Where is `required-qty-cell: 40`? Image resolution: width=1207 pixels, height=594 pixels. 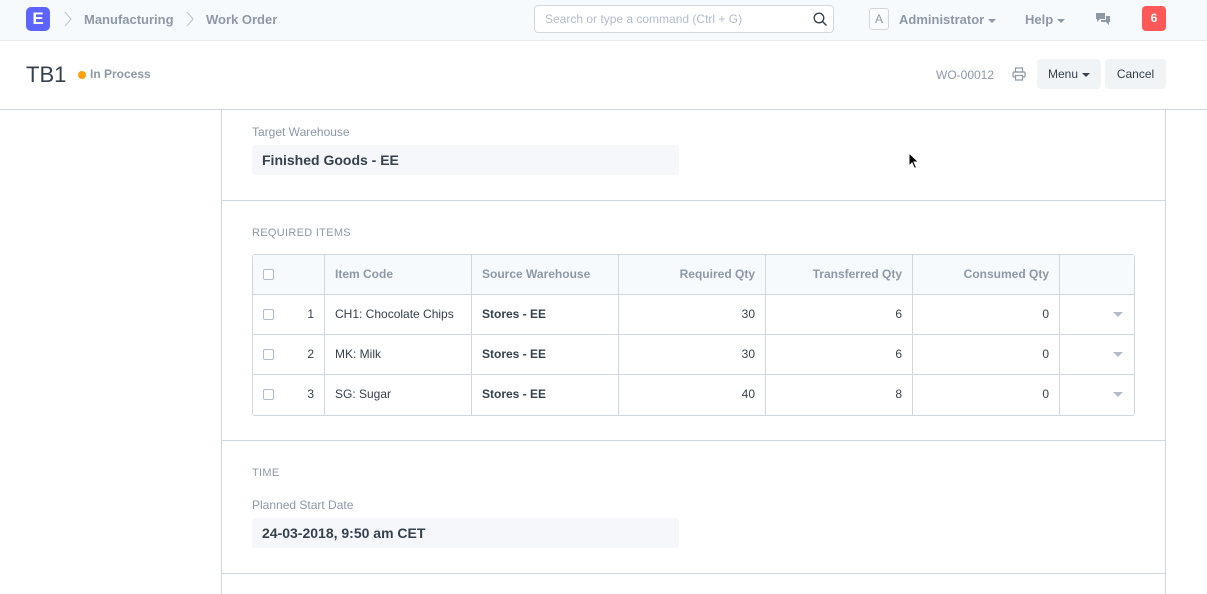 required-qty-cell: 40 is located at coordinates (692, 395).